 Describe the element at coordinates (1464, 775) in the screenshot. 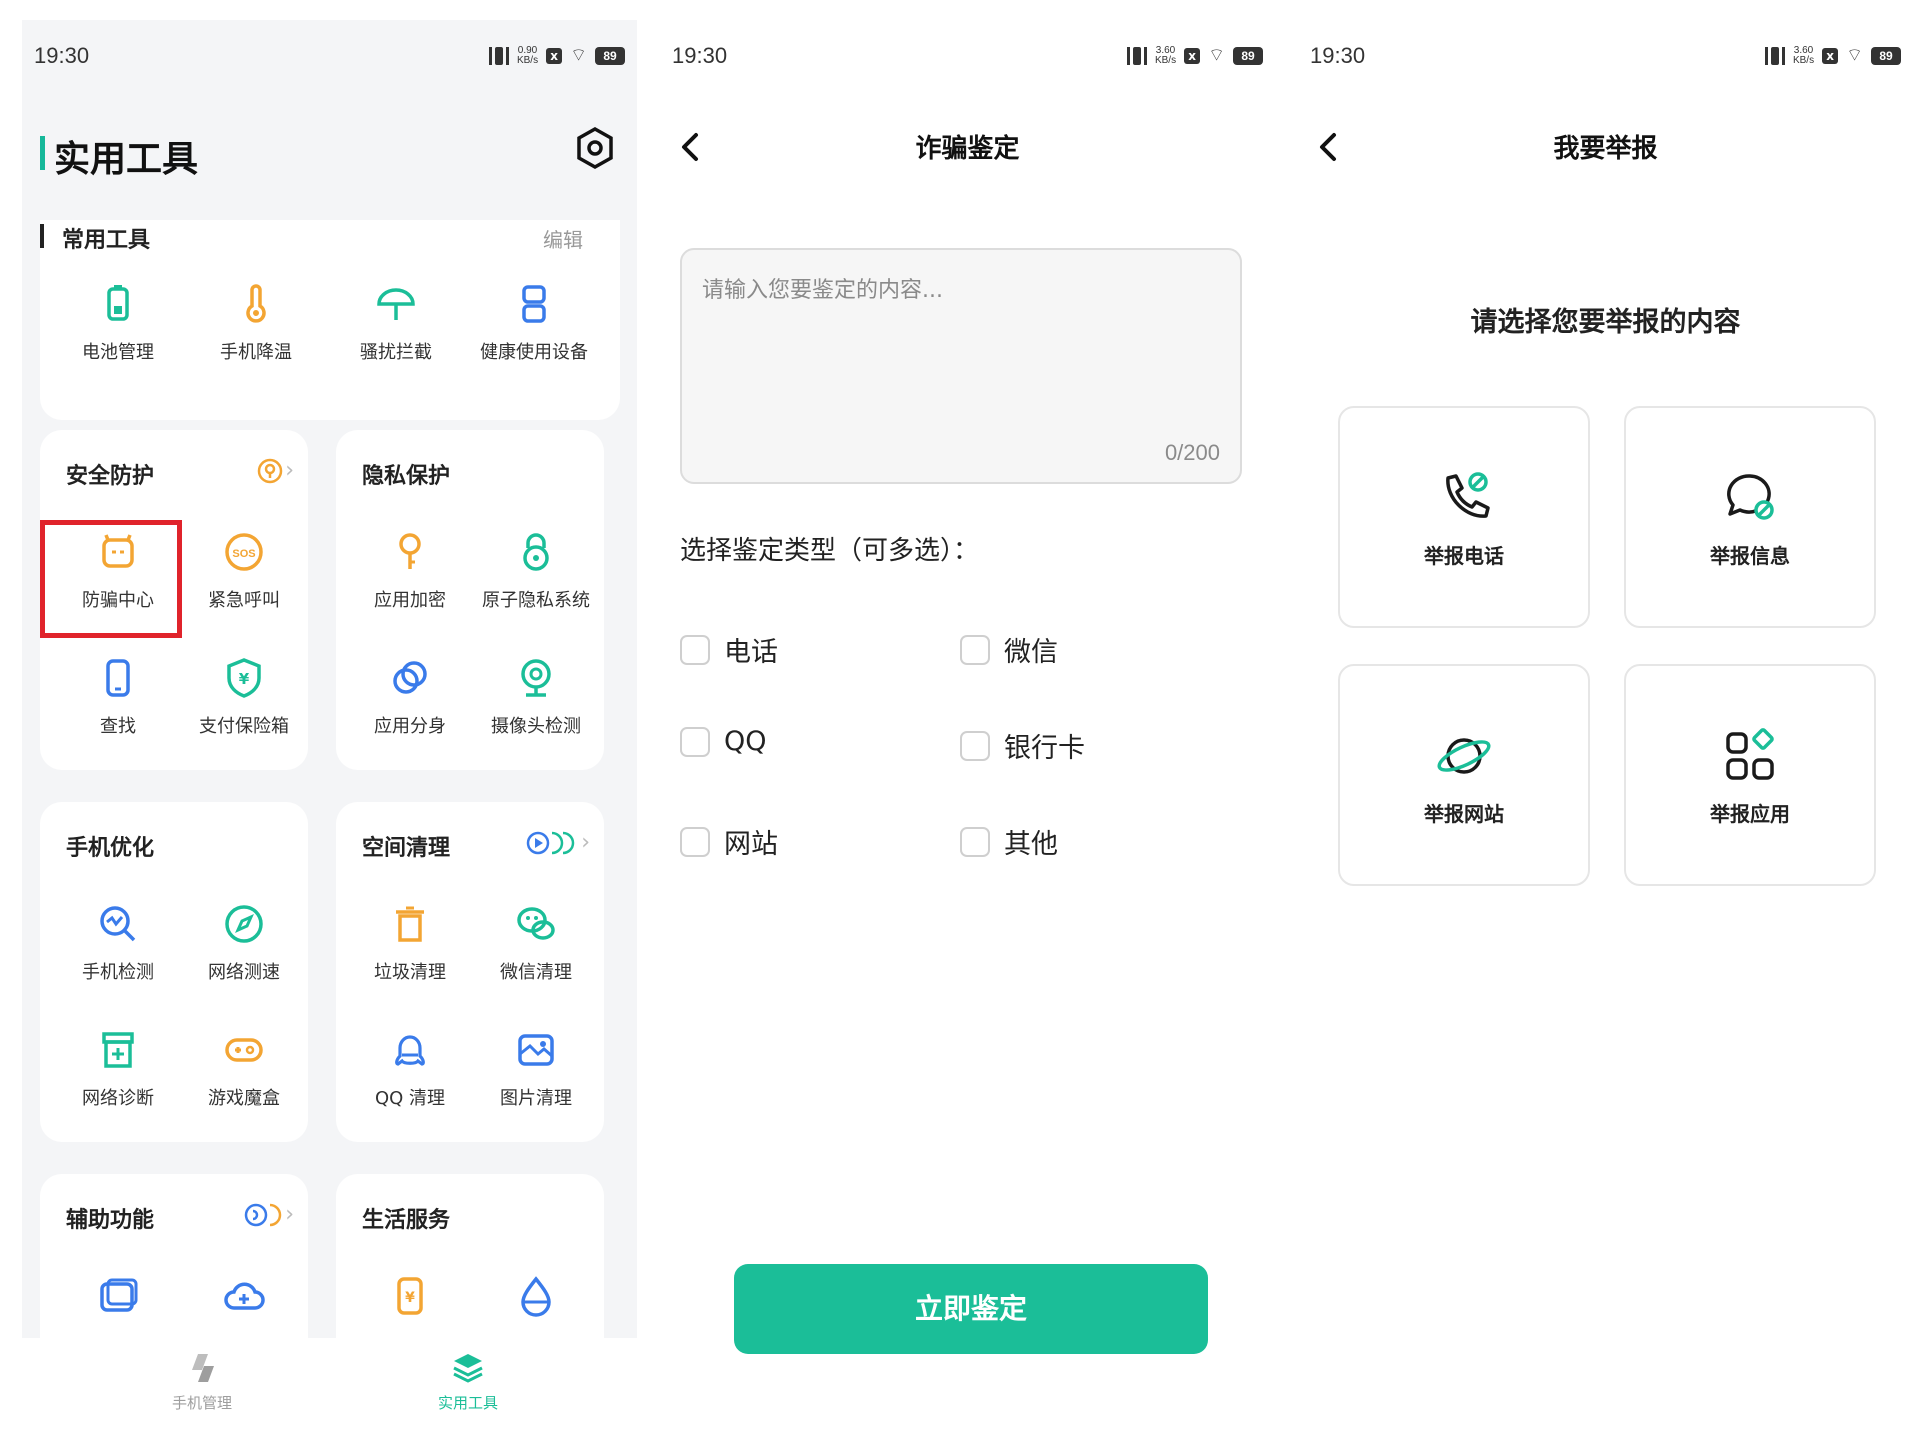

I see `report-website-card: 举报网站` at that location.